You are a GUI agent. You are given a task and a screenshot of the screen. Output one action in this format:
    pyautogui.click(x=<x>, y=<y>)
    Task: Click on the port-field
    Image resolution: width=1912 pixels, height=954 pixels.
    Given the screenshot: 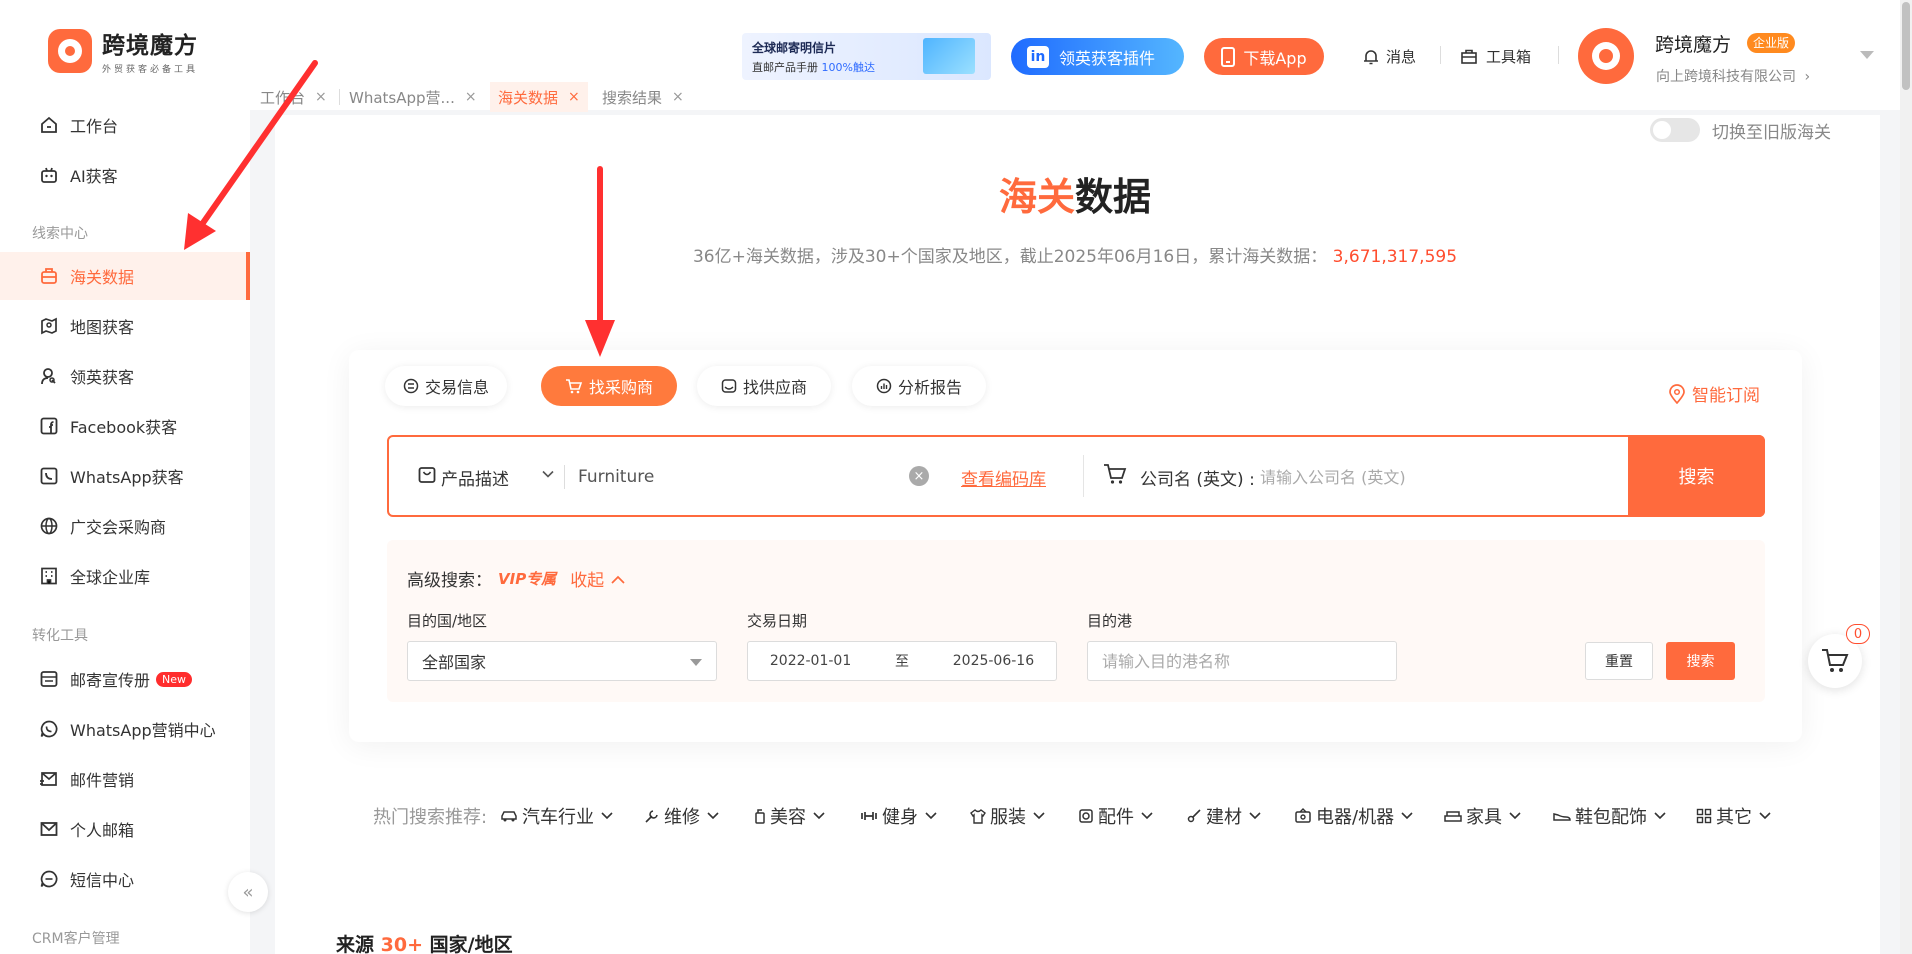 What is the action you would take?
    pyautogui.click(x=1242, y=661)
    